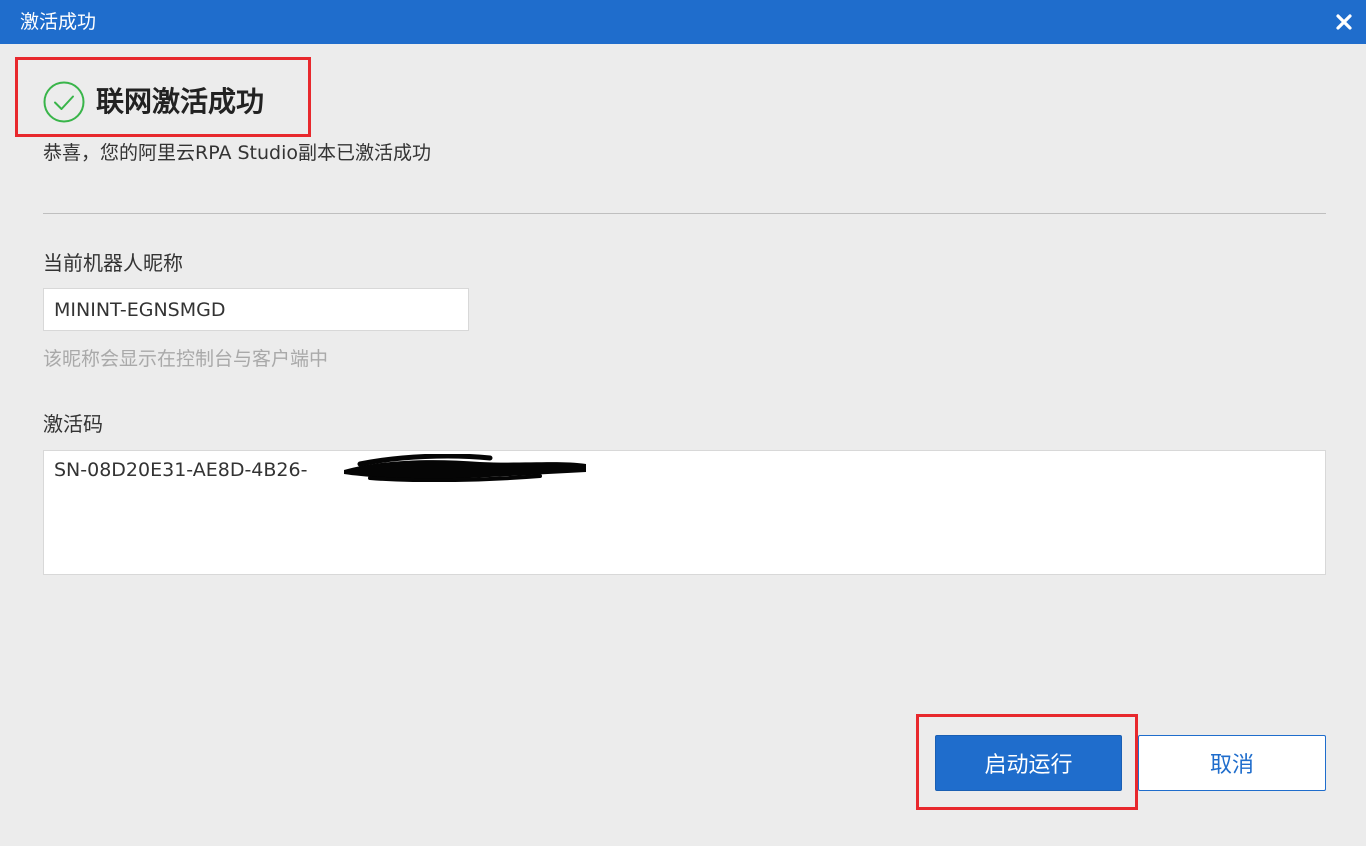  What do you see at coordinates (256, 309) in the screenshot?
I see `robot-name-input` at bounding box center [256, 309].